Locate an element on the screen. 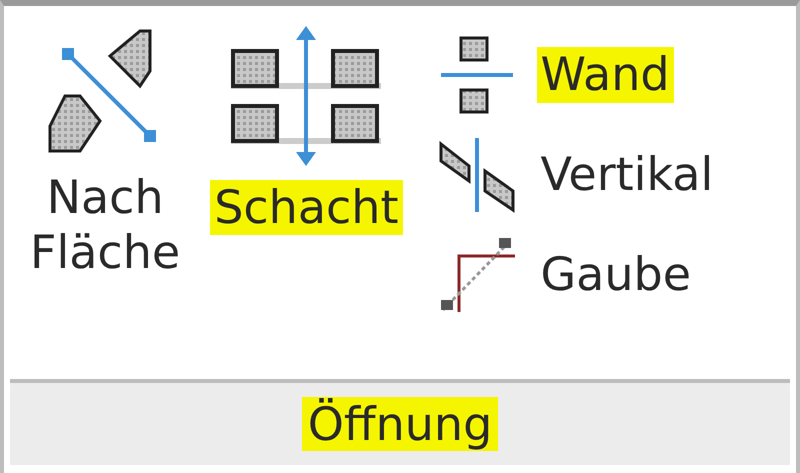  ribbon-button: Gaube is located at coordinates (578, 275).